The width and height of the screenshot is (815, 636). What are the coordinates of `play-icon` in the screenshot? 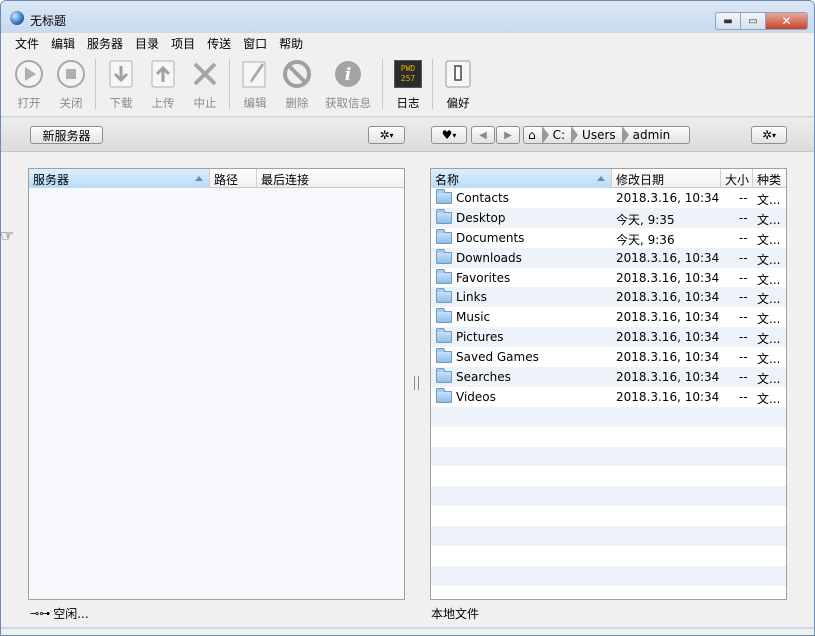 It's located at (29, 74).